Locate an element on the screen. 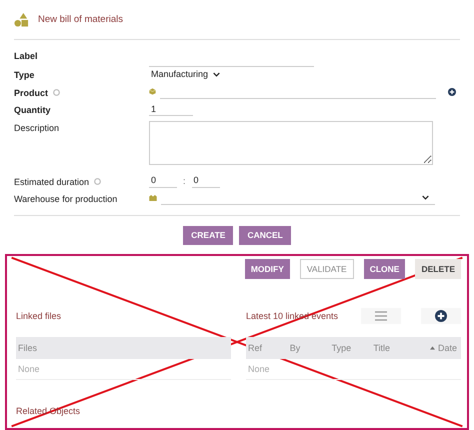  column-header: Files is located at coordinates (28, 347).